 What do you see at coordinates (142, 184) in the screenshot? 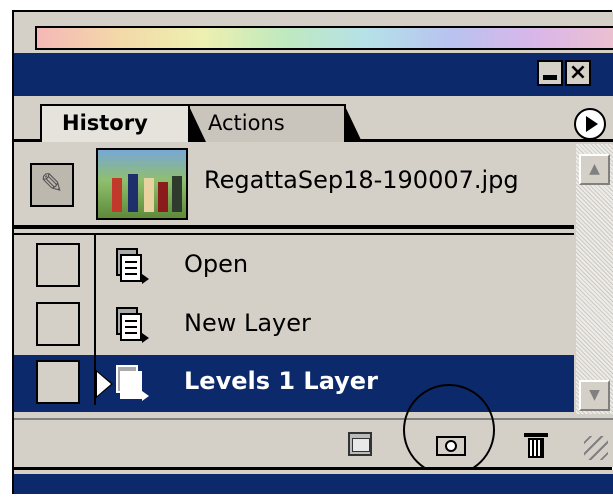
I see `snapshot-thumbnail` at bounding box center [142, 184].